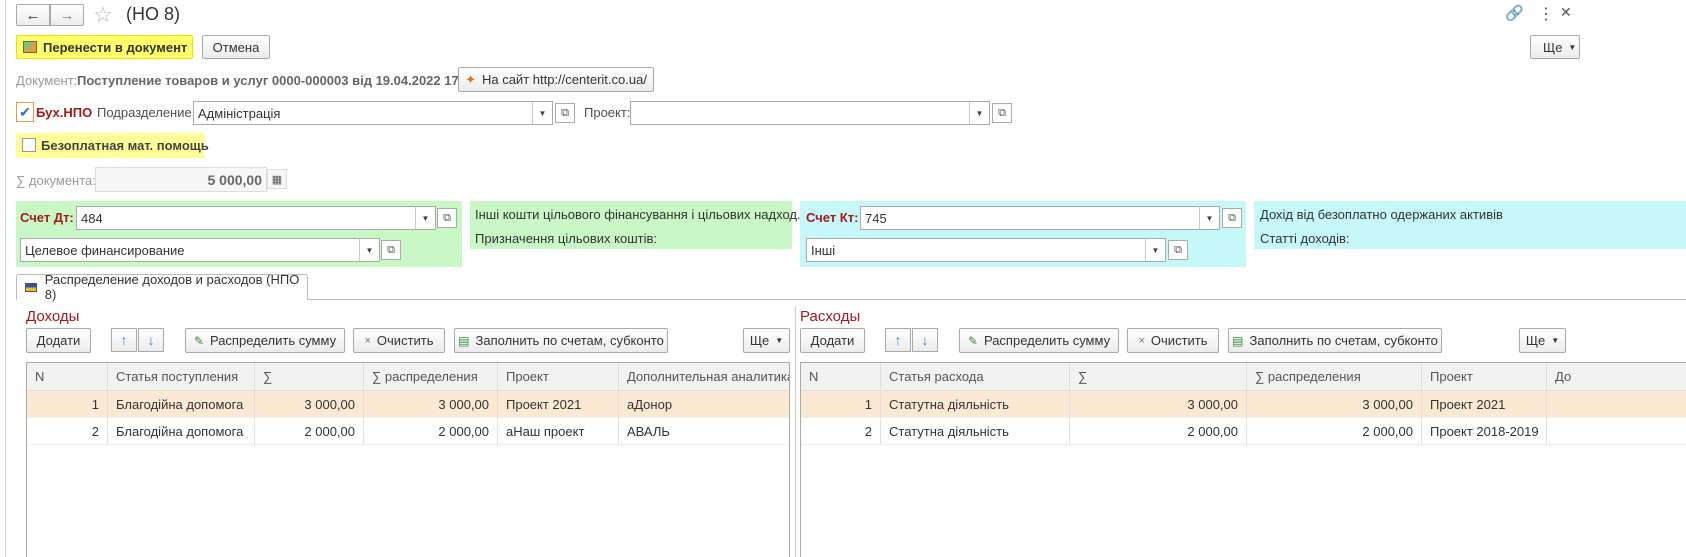 Image resolution: width=1686 pixels, height=557 pixels. I want to click on income-row-n: 2, so click(67, 431).